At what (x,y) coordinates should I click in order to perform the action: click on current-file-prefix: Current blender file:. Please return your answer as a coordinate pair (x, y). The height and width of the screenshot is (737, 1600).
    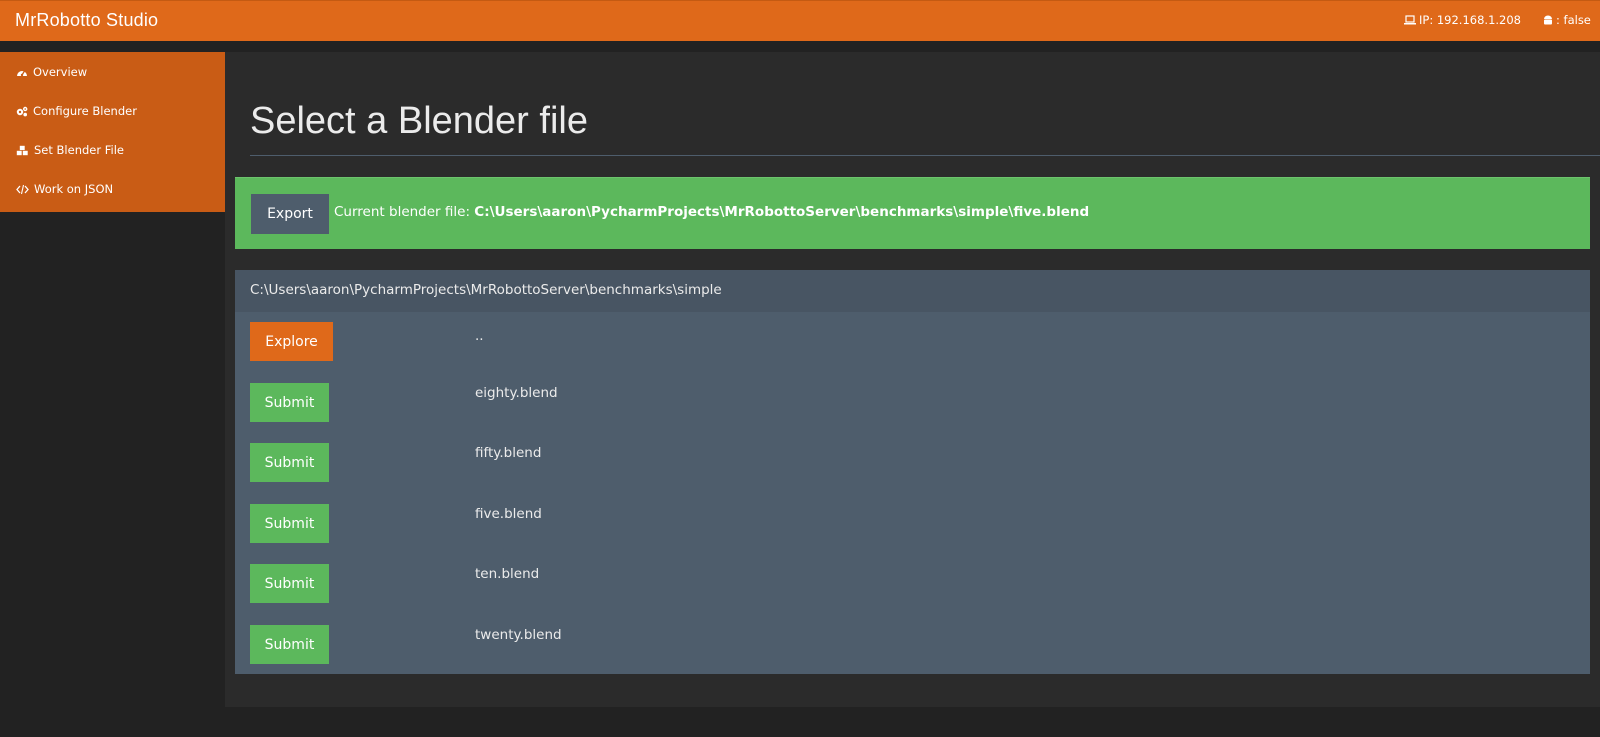
    Looking at the image, I should click on (404, 212).